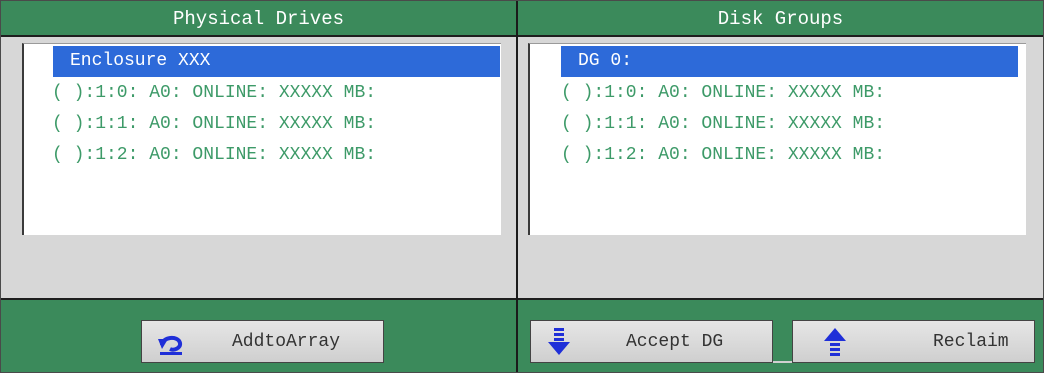  Describe the element at coordinates (560, 342) in the screenshot. I see `arrow-down-icon` at that location.